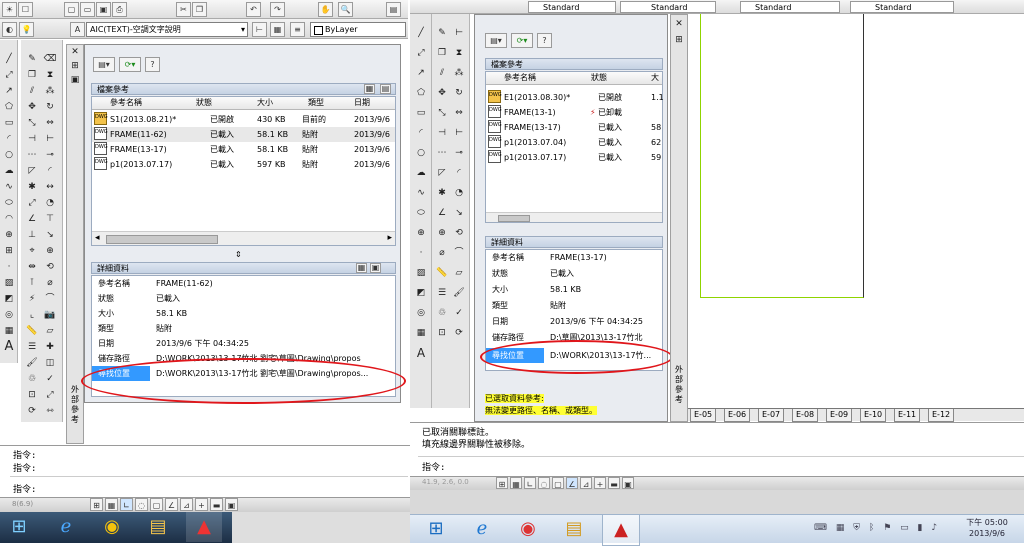 The height and width of the screenshot is (546, 1024). What do you see at coordinates (922, 528) in the screenshot?
I see `signal-icon: ▮` at bounding box center [922, 528].